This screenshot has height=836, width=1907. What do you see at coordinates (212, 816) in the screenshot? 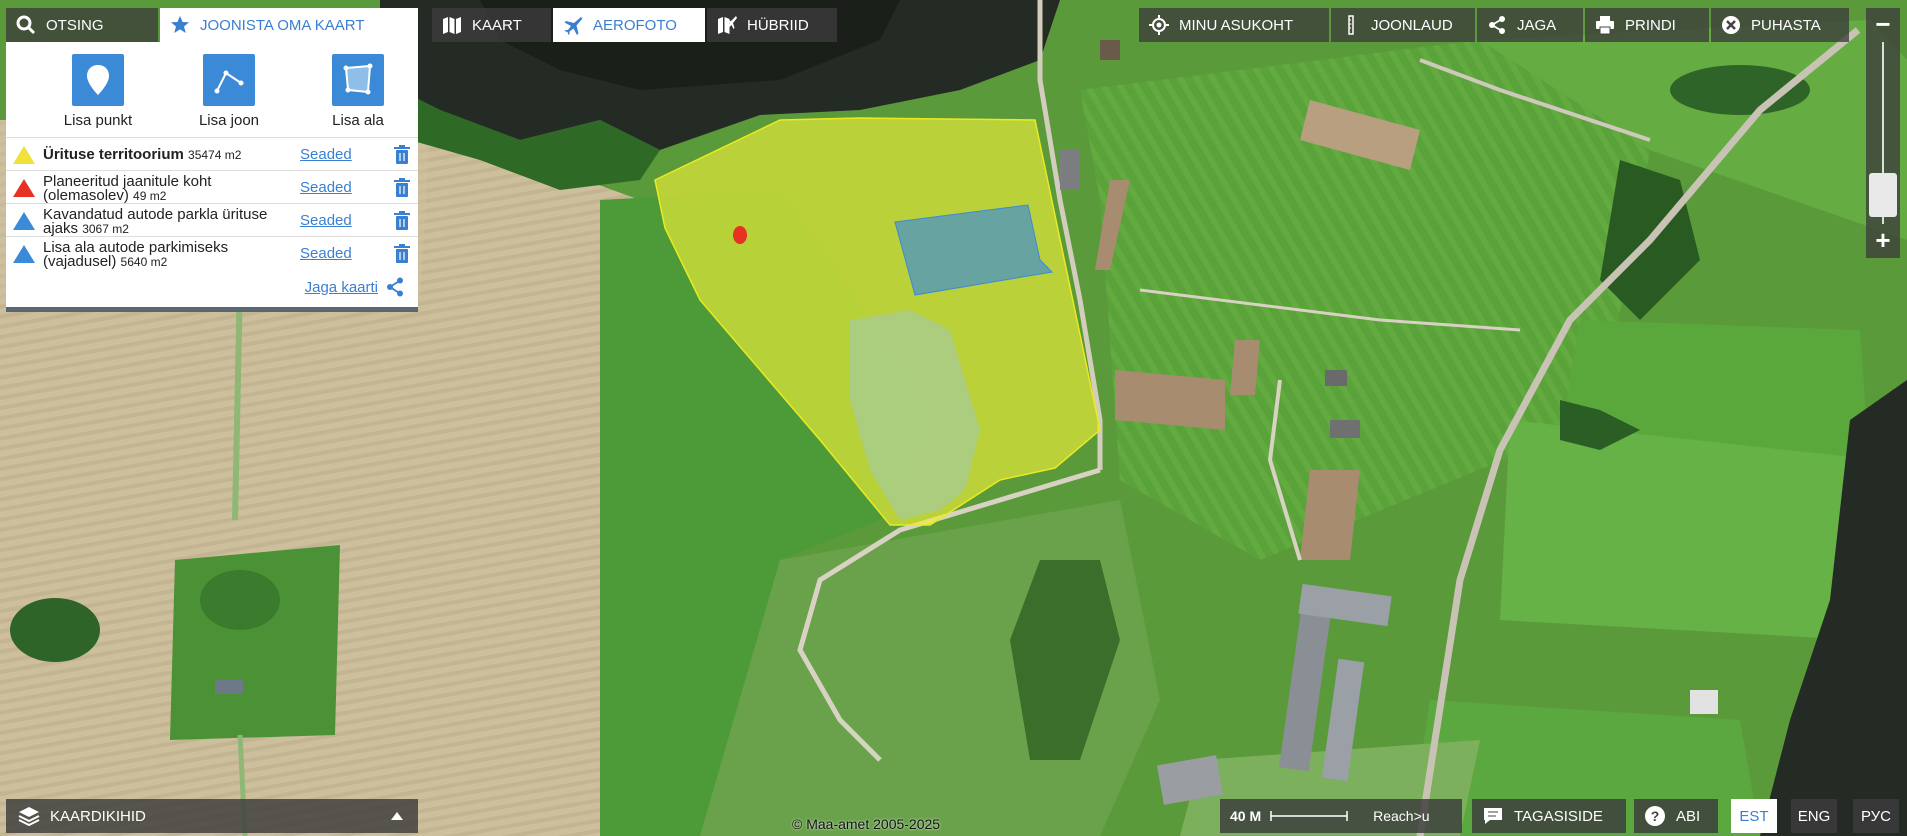
I see `layers-toggle: KAARDIKIHID` at bounding box center [212, 816].